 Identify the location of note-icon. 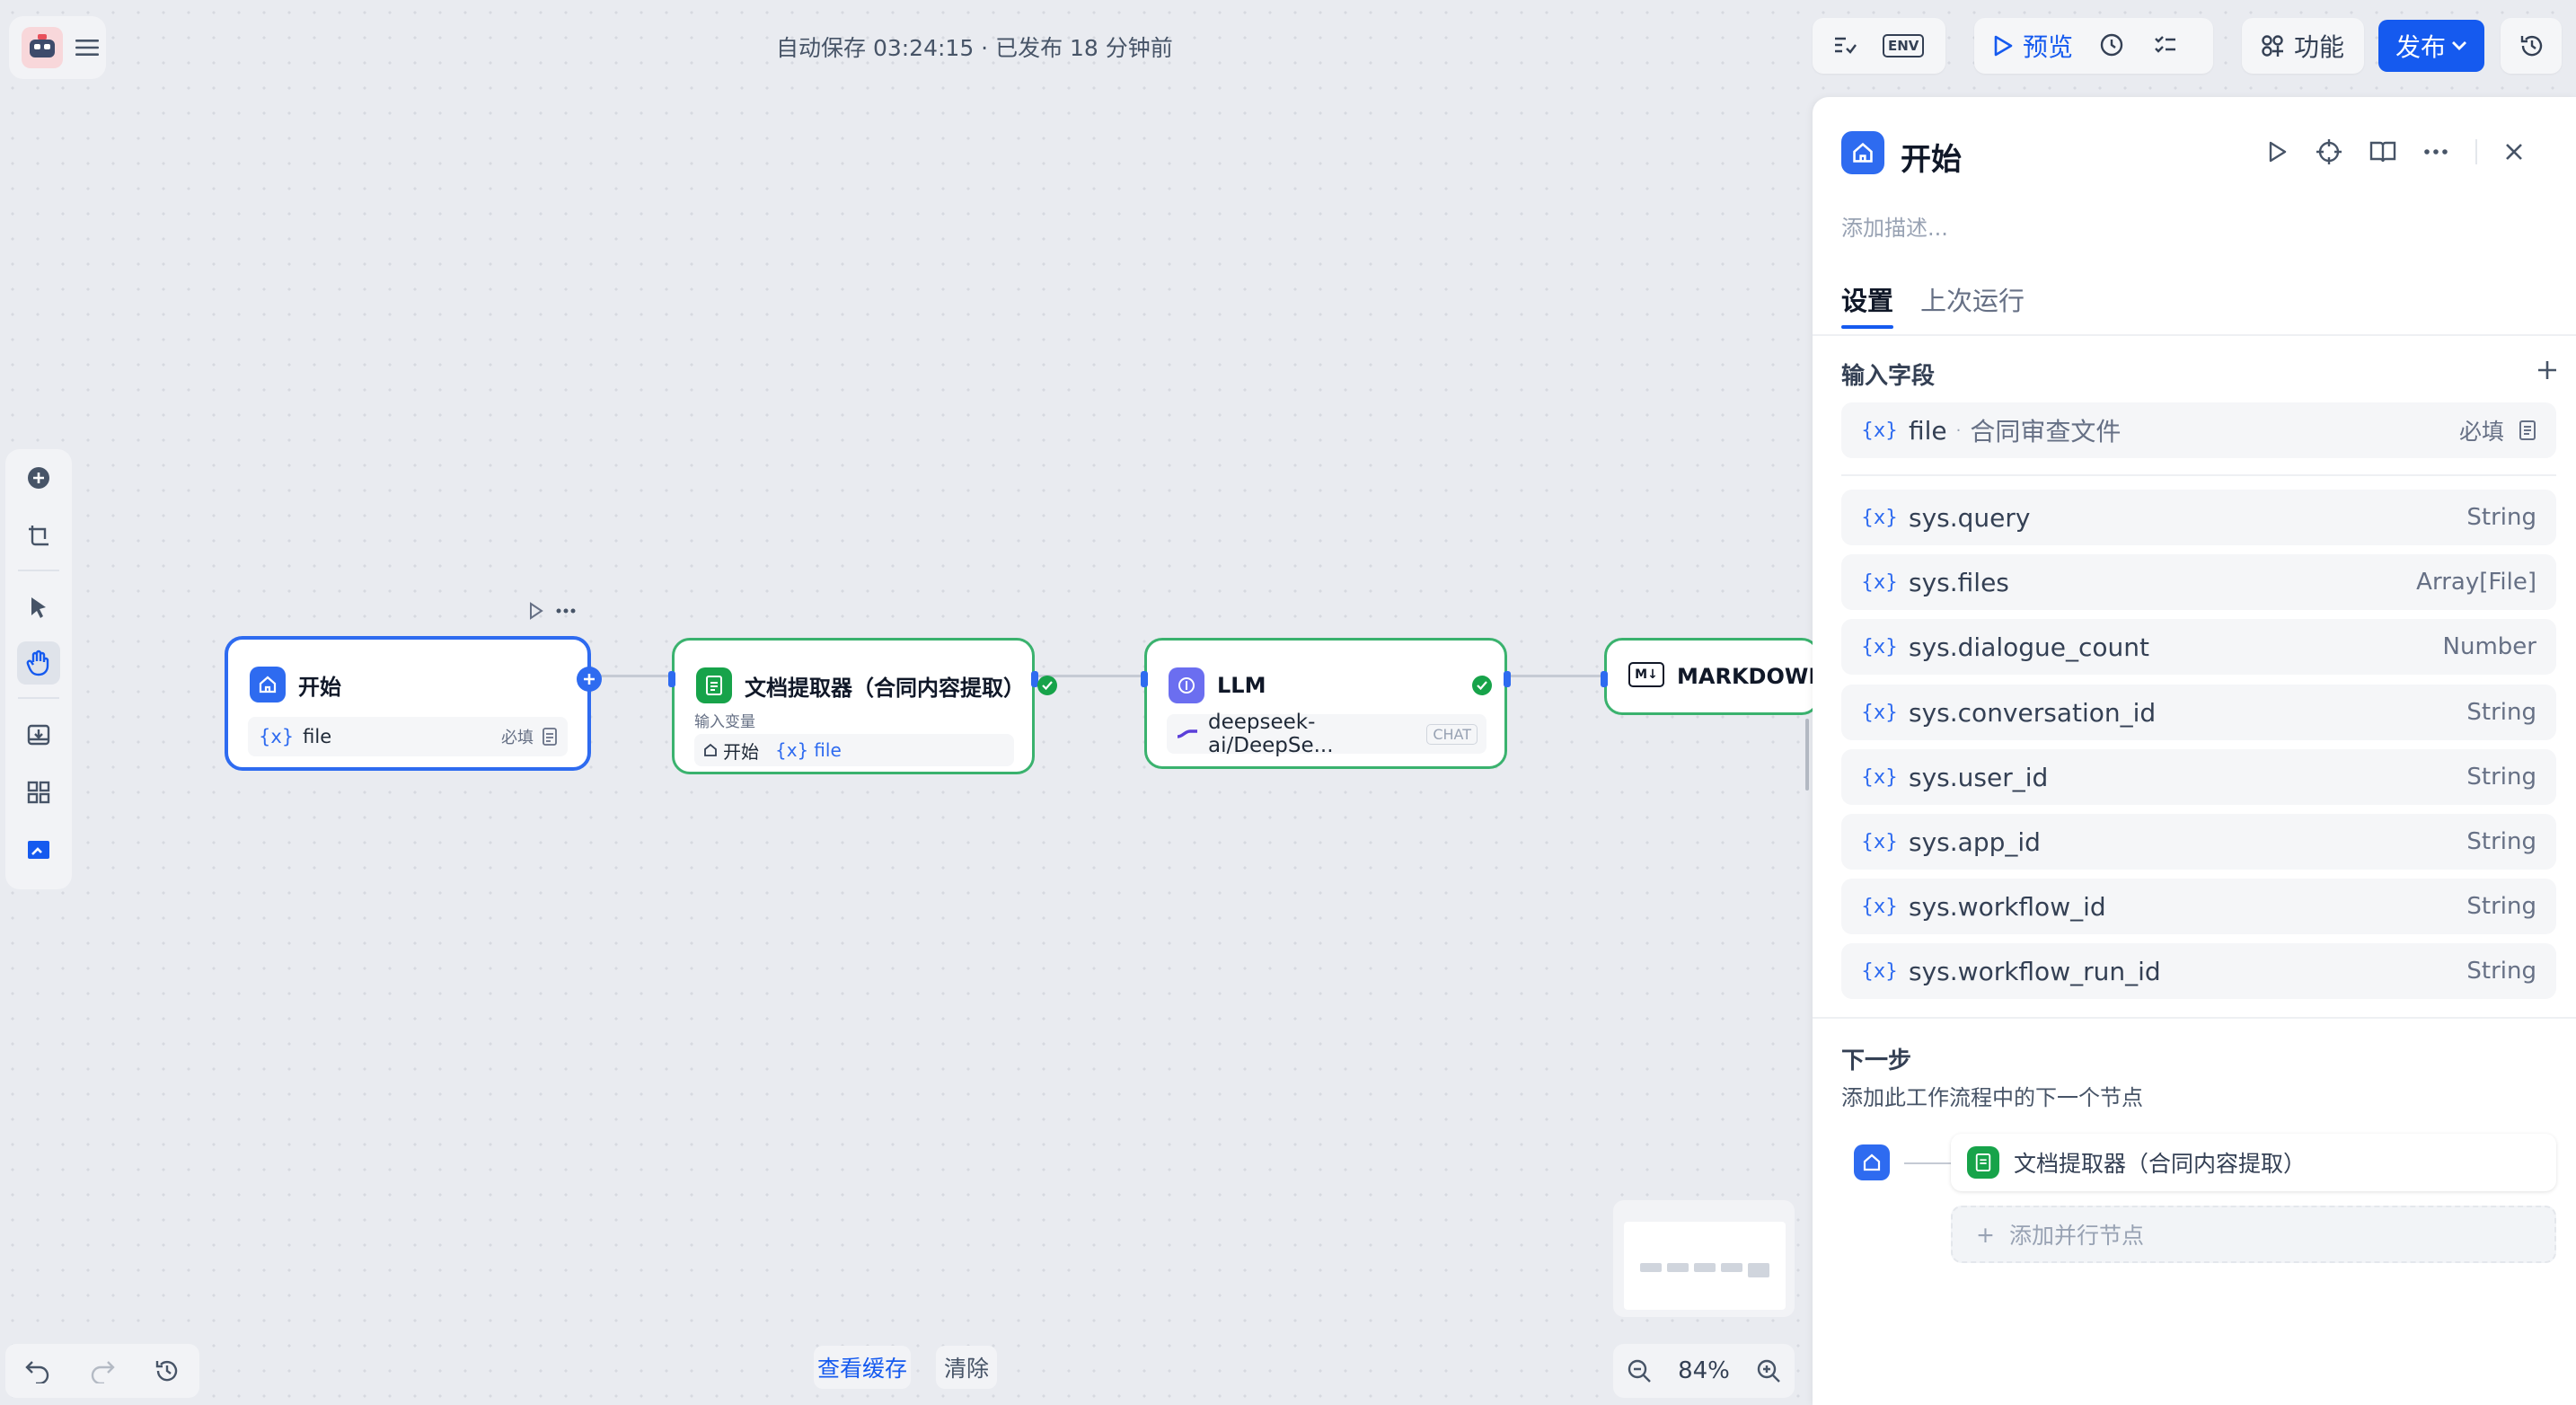
(38, 535).